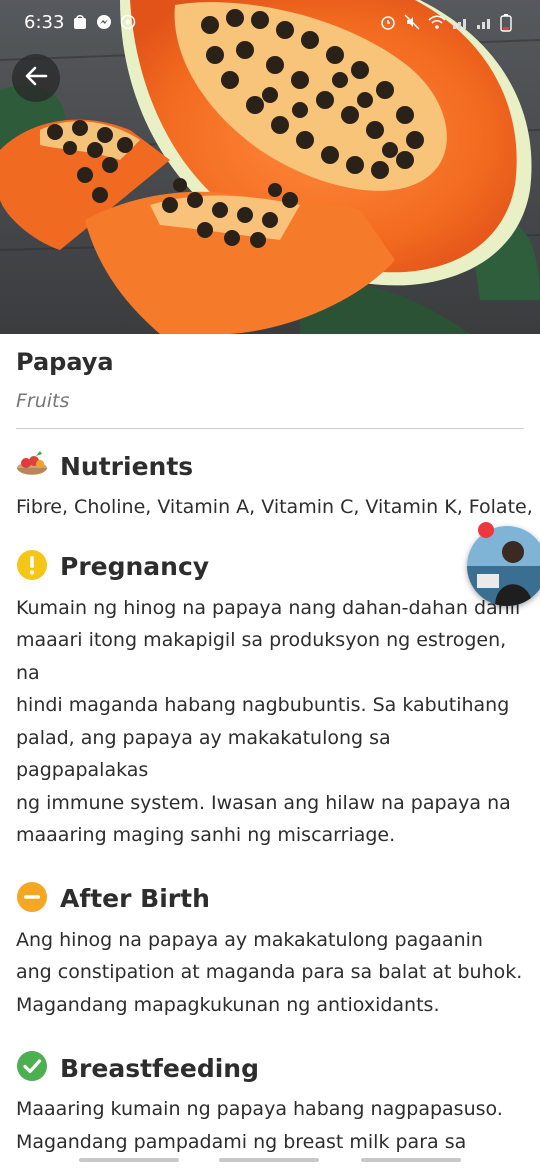 This screenshot has width=540, height=1170. I want to click on nav-home-button, so click(269, 1160).